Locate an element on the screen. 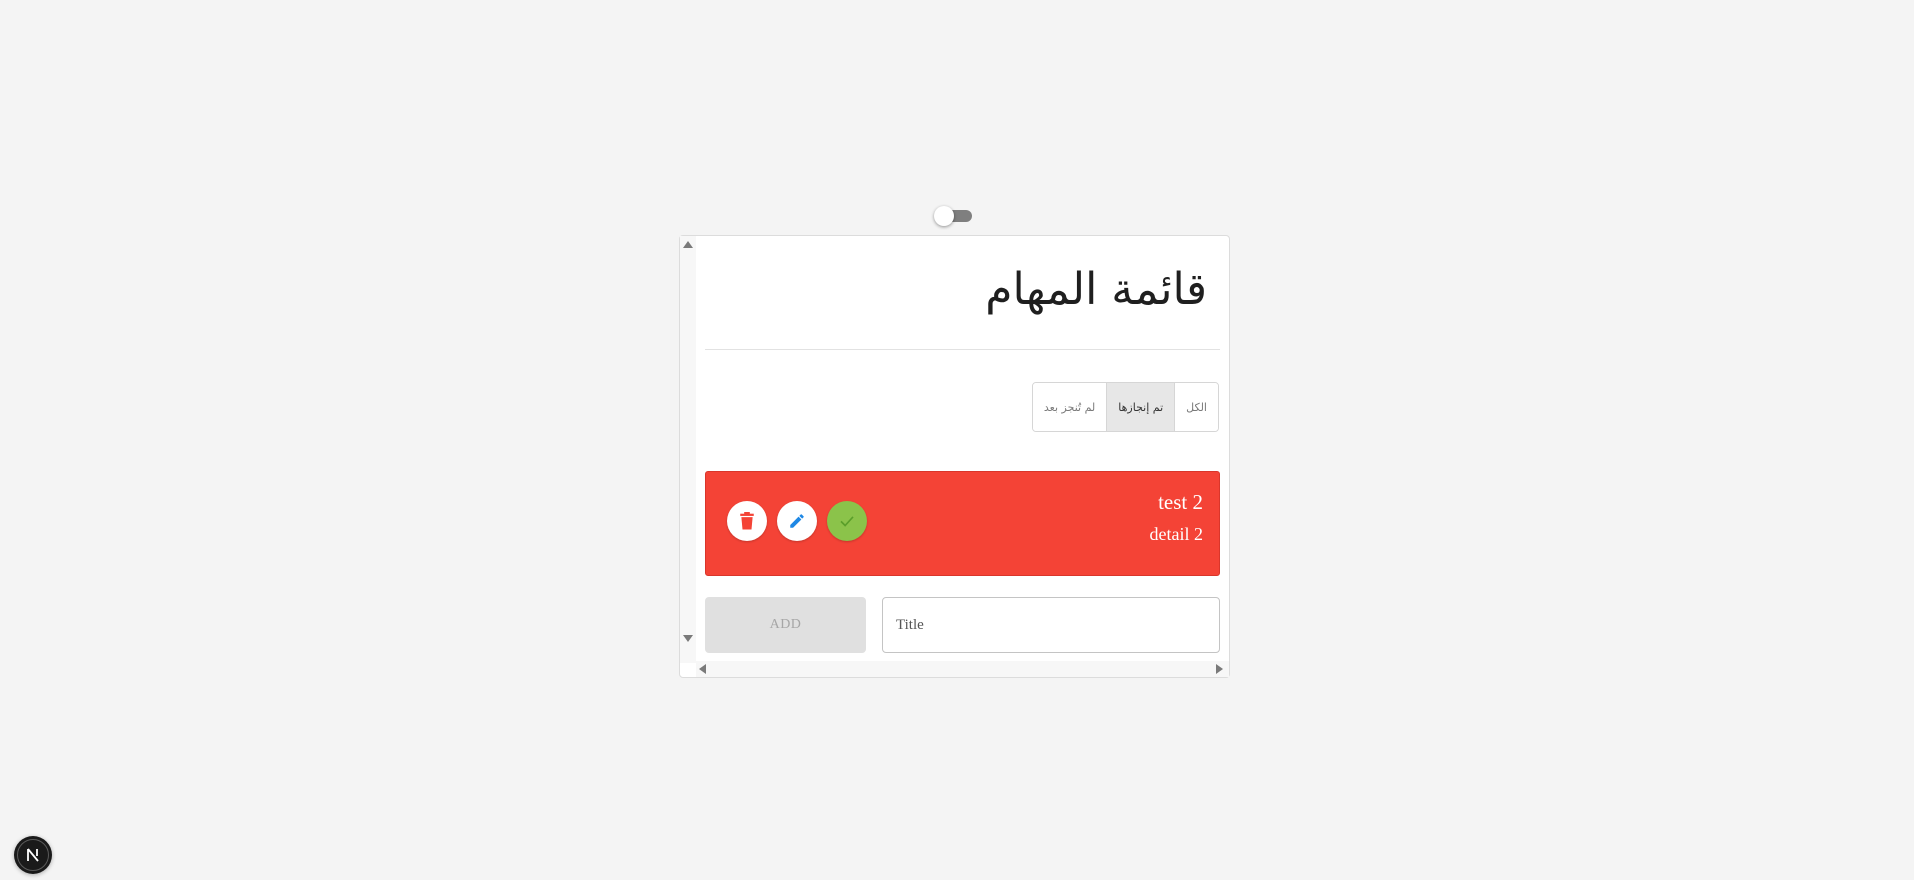  indicator-ring is located at coordinates (33, 855).